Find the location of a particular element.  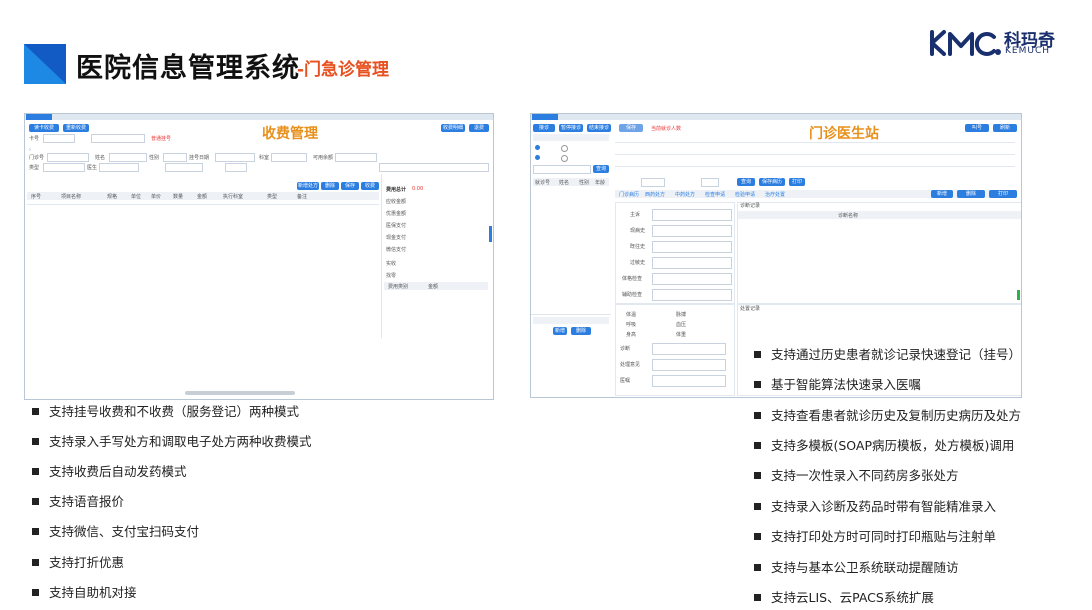

feature-bullet: 支持一次性录入不同药房多张处方 is located at coordinates (856, 474).